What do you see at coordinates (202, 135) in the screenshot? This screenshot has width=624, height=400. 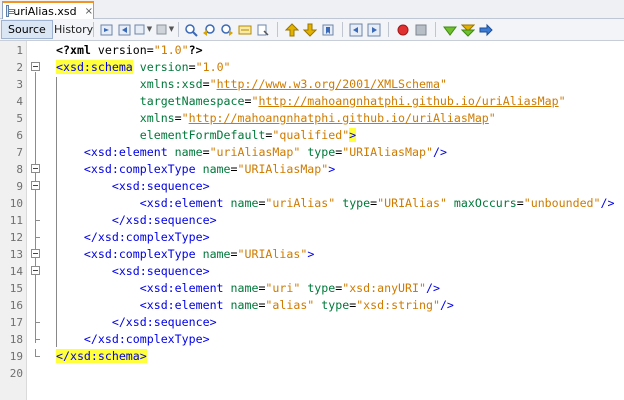 I see `code-token: elementFormDefault` at bounding box center [202, 135].